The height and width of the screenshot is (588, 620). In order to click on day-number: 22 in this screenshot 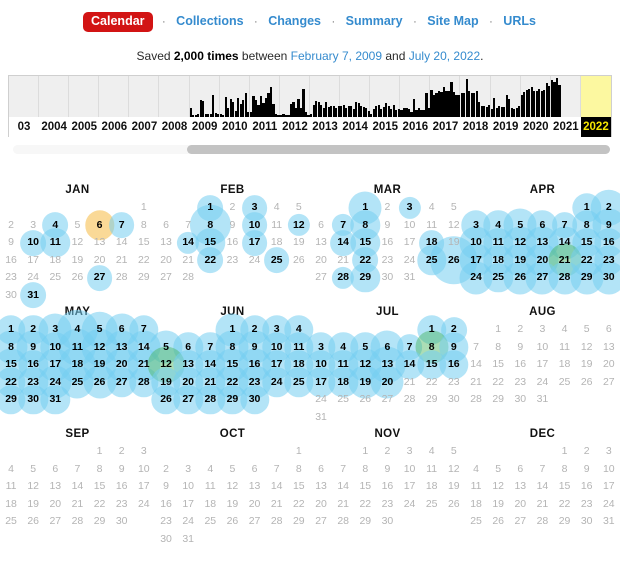, I will do `click(210, 261)`.